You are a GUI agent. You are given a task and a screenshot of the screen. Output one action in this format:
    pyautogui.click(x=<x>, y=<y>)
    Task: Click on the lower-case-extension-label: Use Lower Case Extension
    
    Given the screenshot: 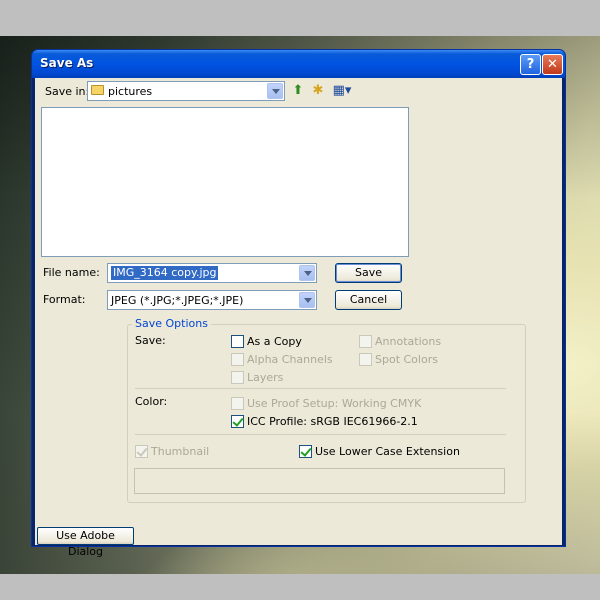 What is the action you would take?
    pyautogui.click(x=387, y=451)
    